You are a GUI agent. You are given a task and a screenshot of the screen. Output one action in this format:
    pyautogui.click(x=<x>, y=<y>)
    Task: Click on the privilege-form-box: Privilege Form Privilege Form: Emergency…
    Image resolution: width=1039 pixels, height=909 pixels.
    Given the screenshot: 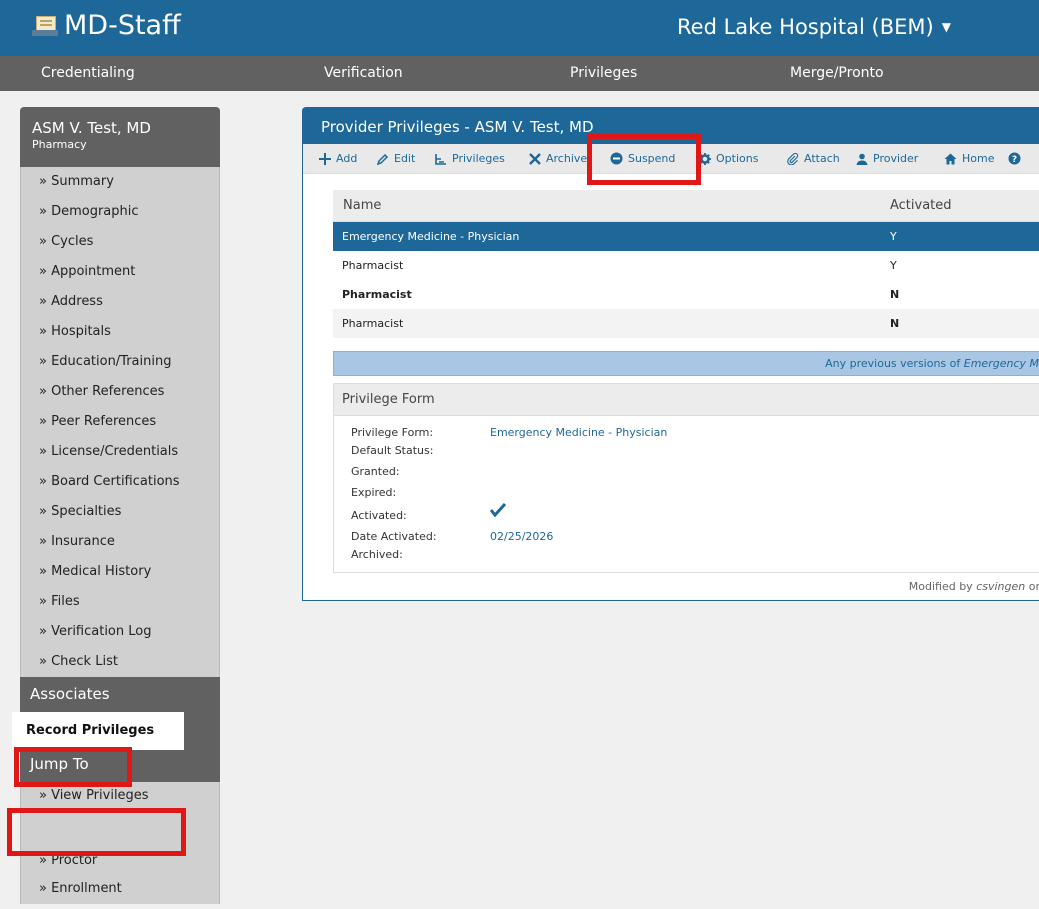 What is the action you would take?
    pyautogui.click(x=686, y=478)
    